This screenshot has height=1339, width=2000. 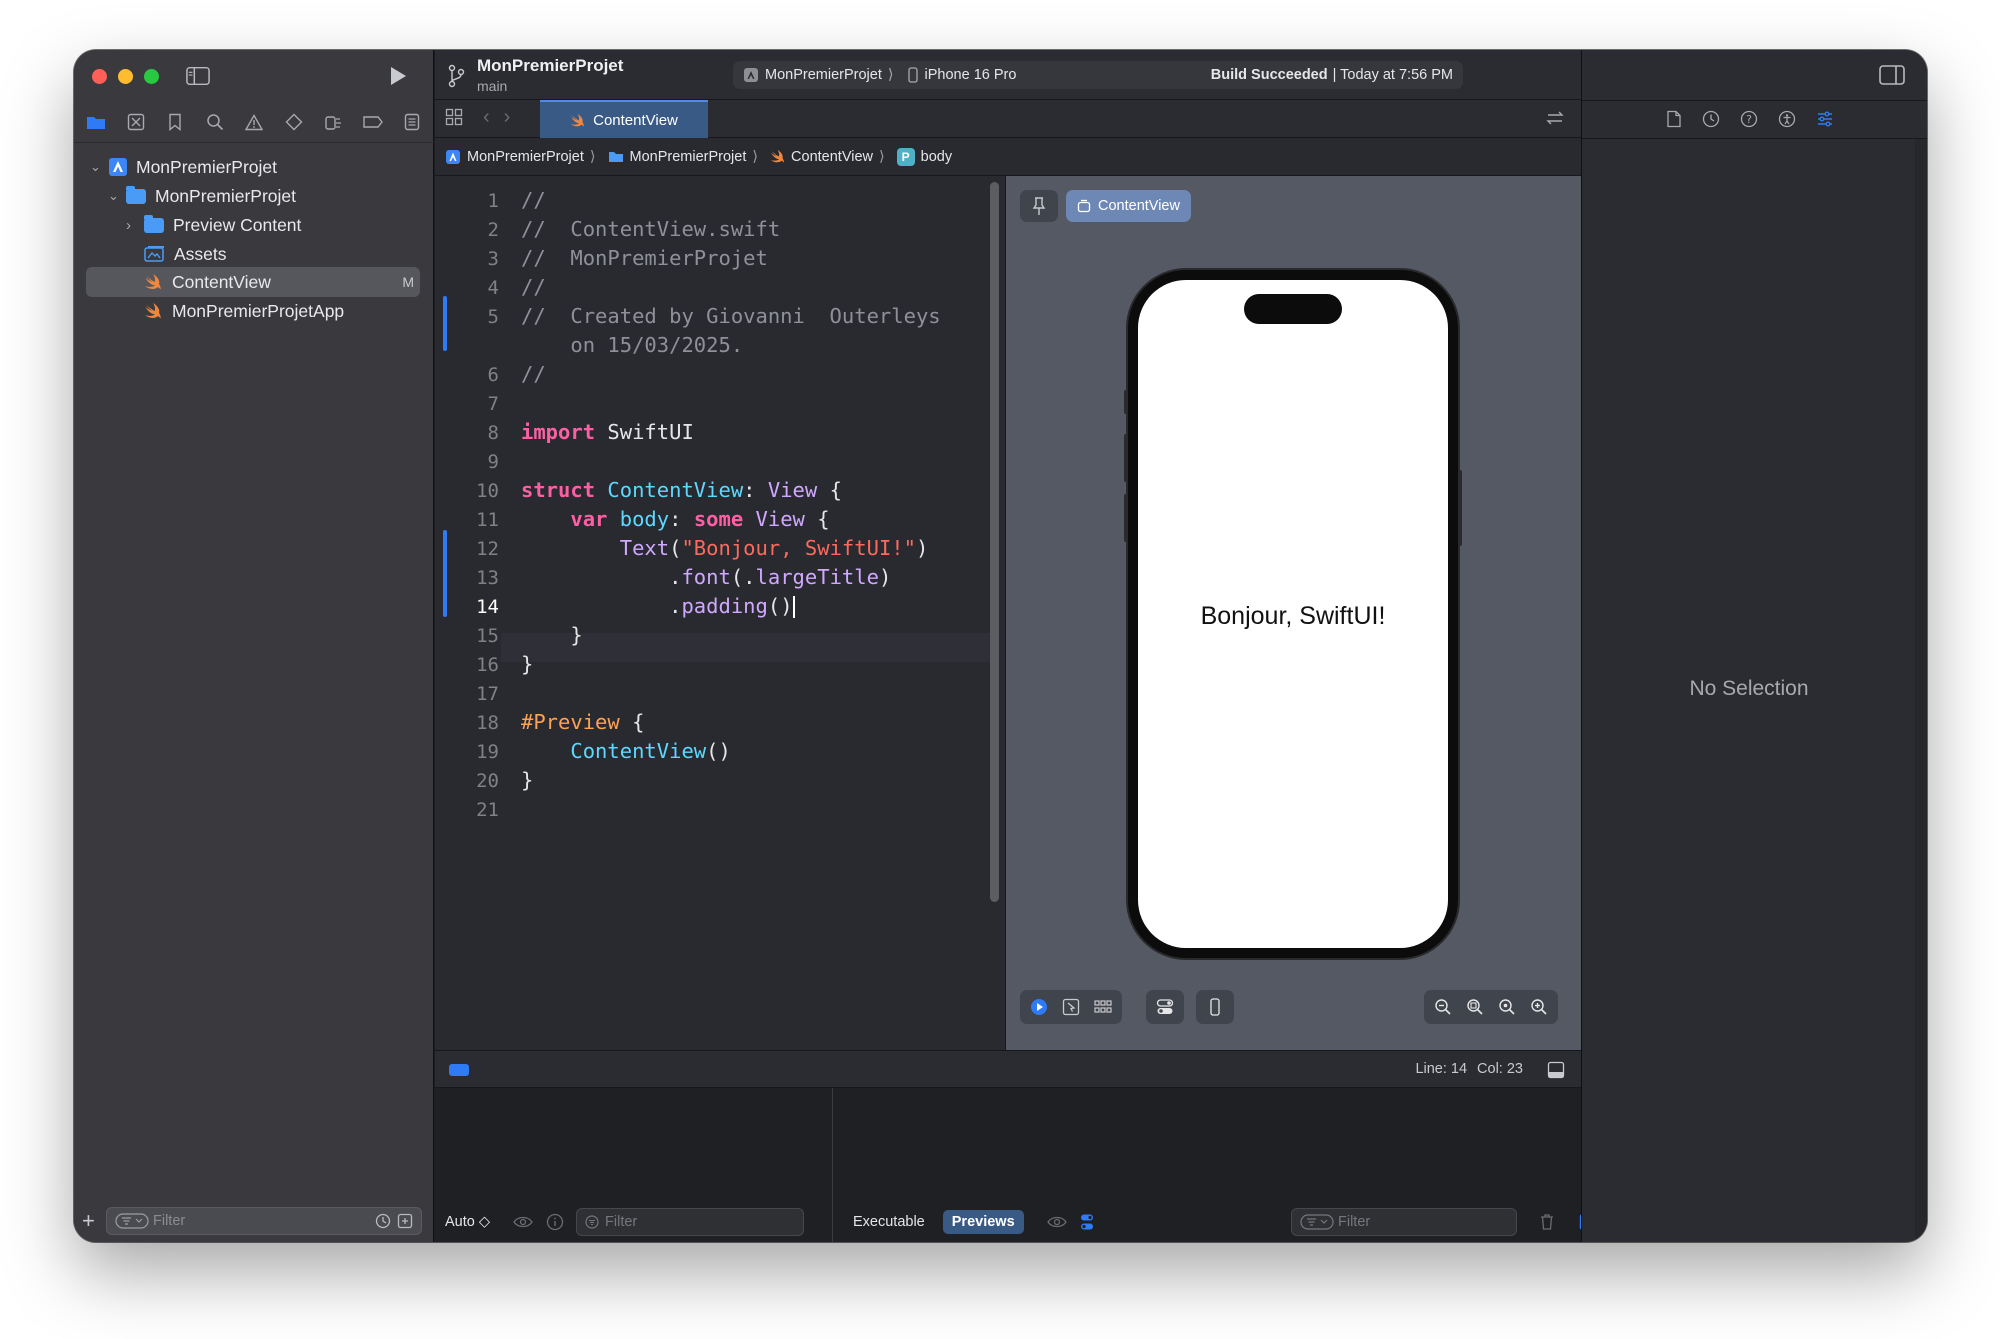 What do you see at coordinates (487, 607) in the screenshot?
I see `line-number-current: 14` at bounding box center [487, 607].